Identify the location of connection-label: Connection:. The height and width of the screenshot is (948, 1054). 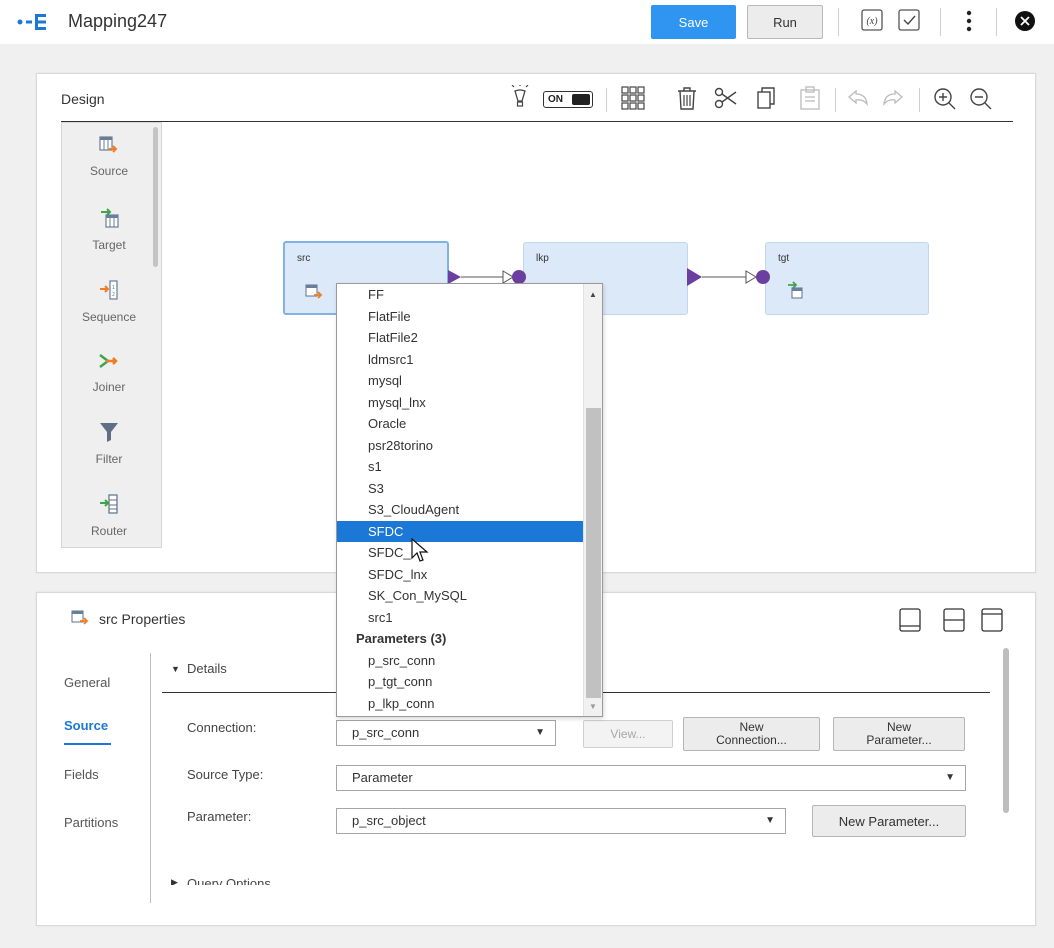
(222, 727).